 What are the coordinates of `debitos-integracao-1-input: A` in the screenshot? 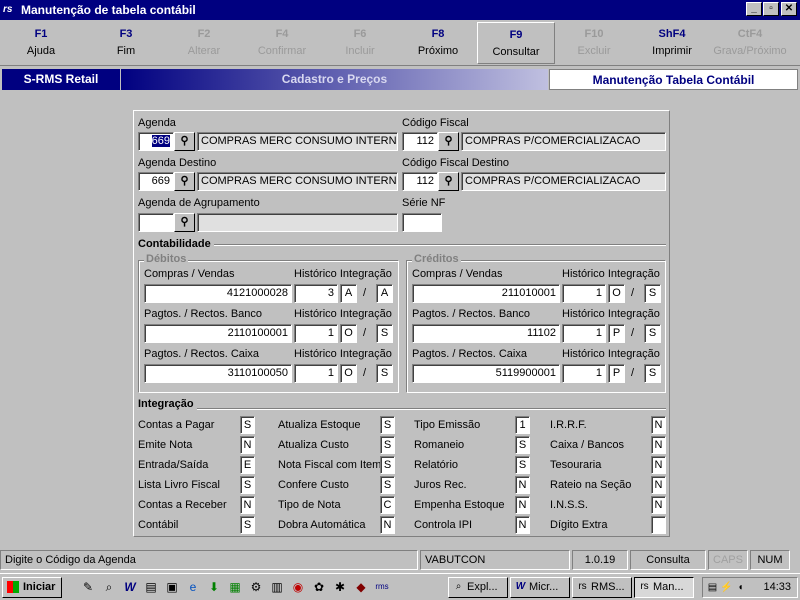 It's located at (348, 293).